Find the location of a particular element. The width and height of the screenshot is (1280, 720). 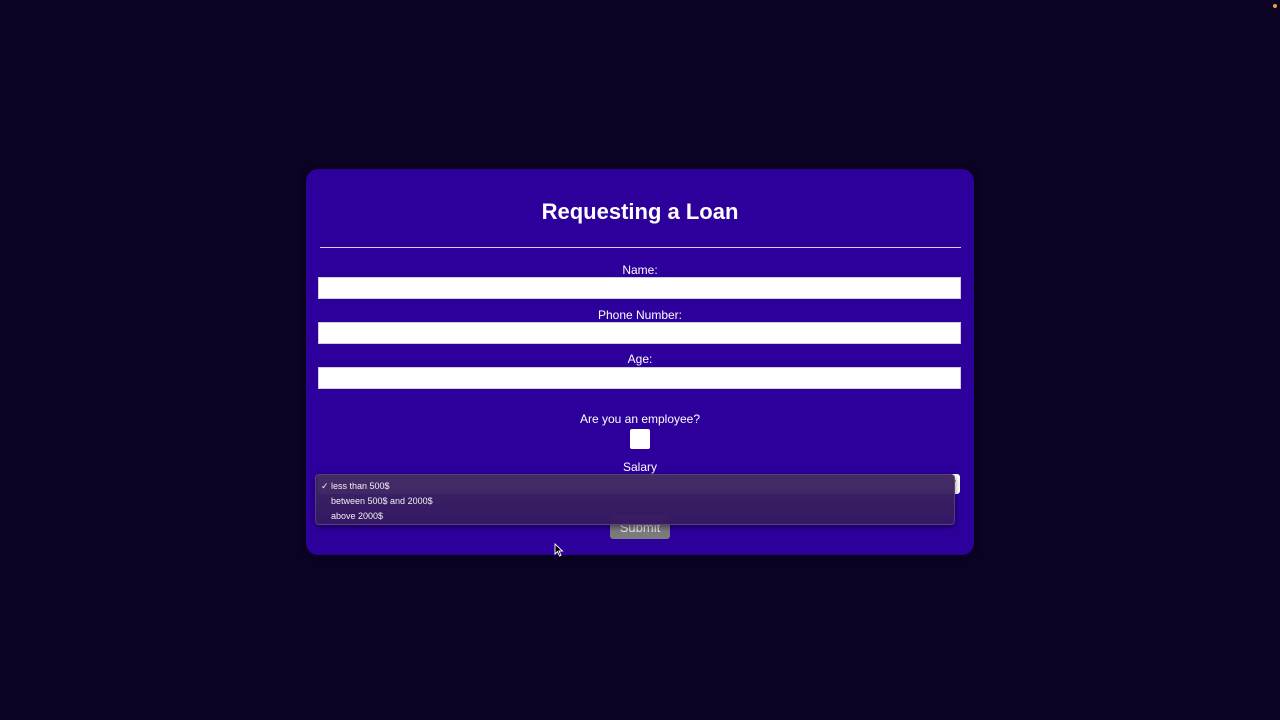

page-title: Requesting a Loan is located at coordinates (640, 211).